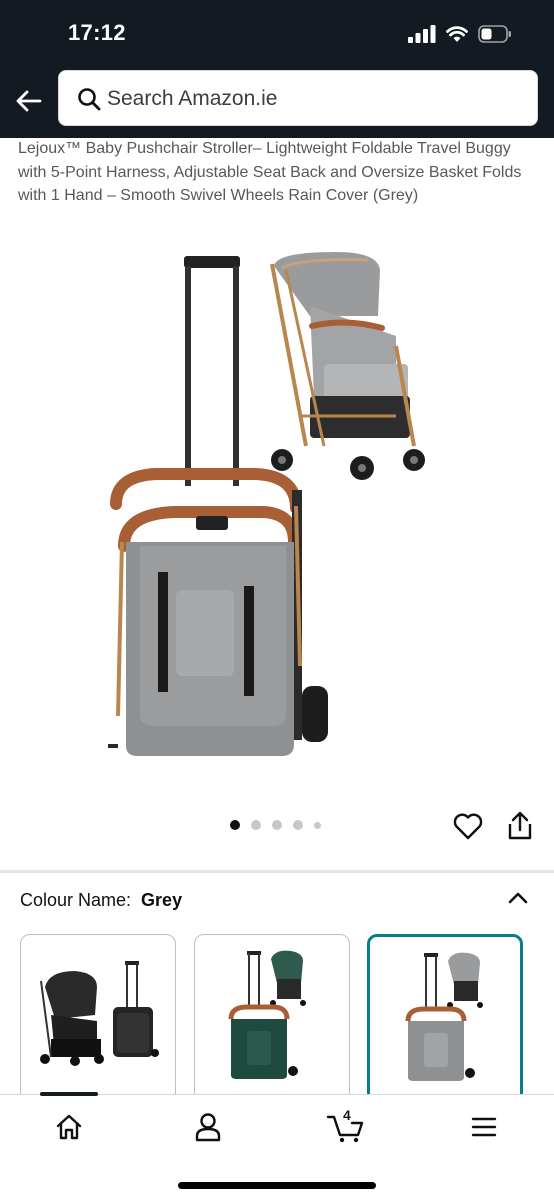 This screenshot has height=1200, width=554. I want to click on colour-swatch-black, so click(98, 1019).